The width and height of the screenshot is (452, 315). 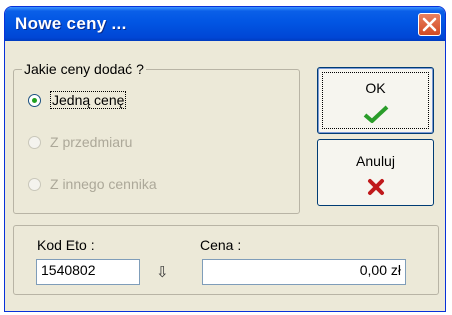 I want to click on cena-input: 0,00 zł, so click(x=304, y=272).